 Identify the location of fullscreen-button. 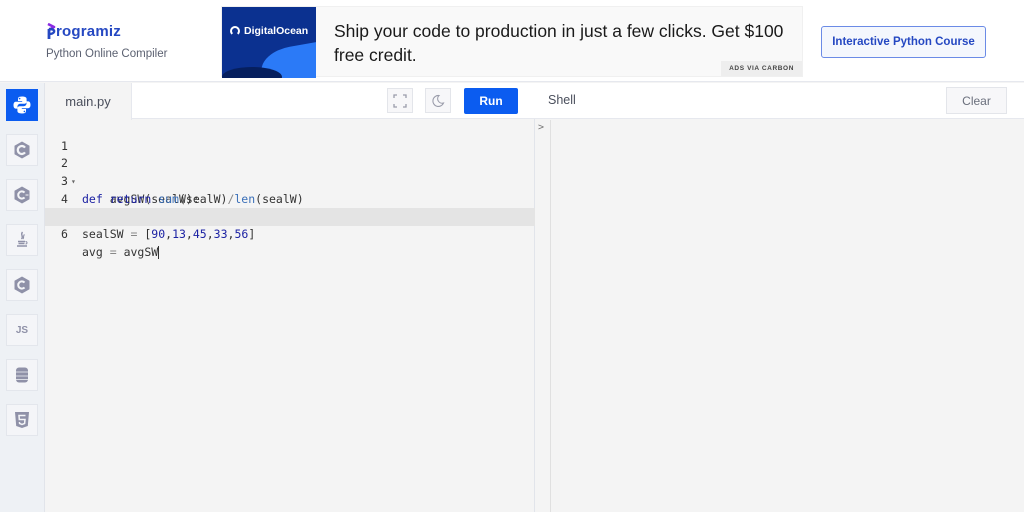
(400, 100).